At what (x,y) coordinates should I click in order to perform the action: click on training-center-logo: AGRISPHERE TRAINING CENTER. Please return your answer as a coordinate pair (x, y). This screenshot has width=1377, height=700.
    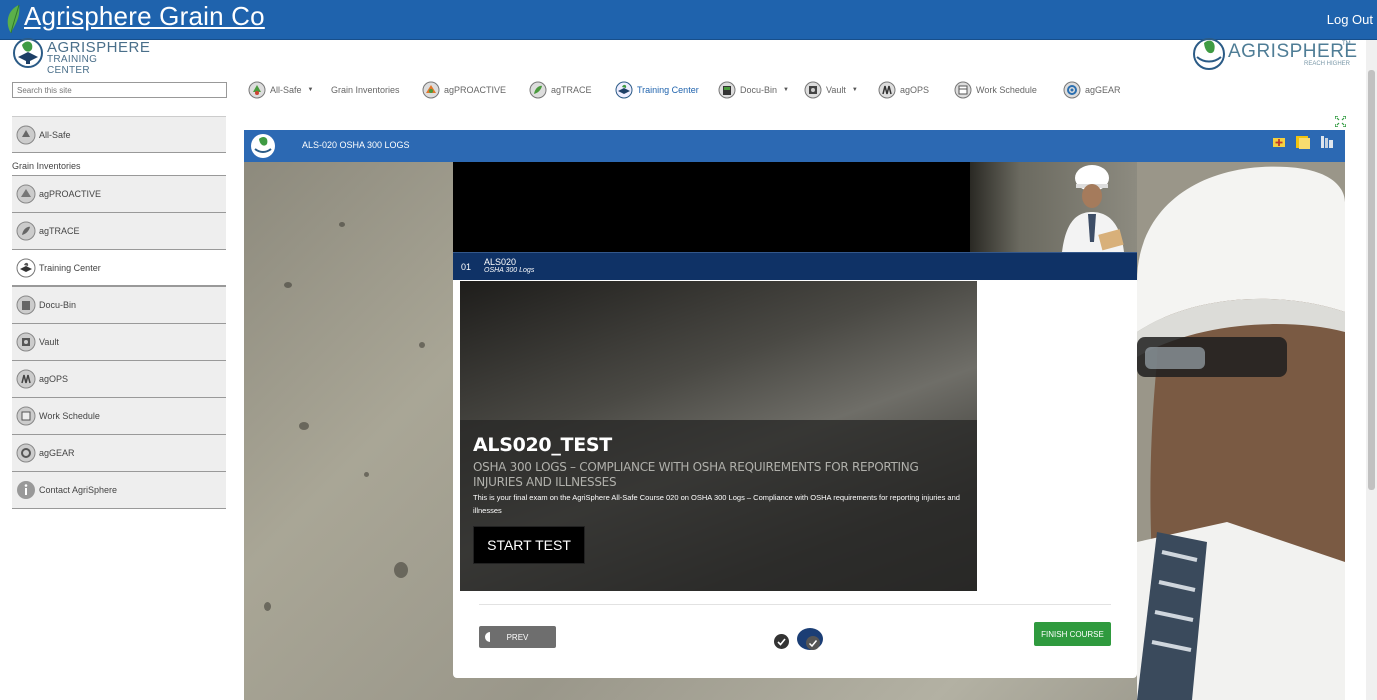
    Looking at the image, I should click on (81, 56).